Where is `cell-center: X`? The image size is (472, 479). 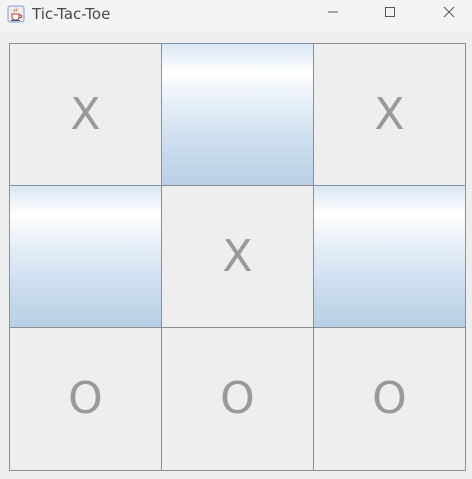
cell-center: X is located at coordinates (237, 256).